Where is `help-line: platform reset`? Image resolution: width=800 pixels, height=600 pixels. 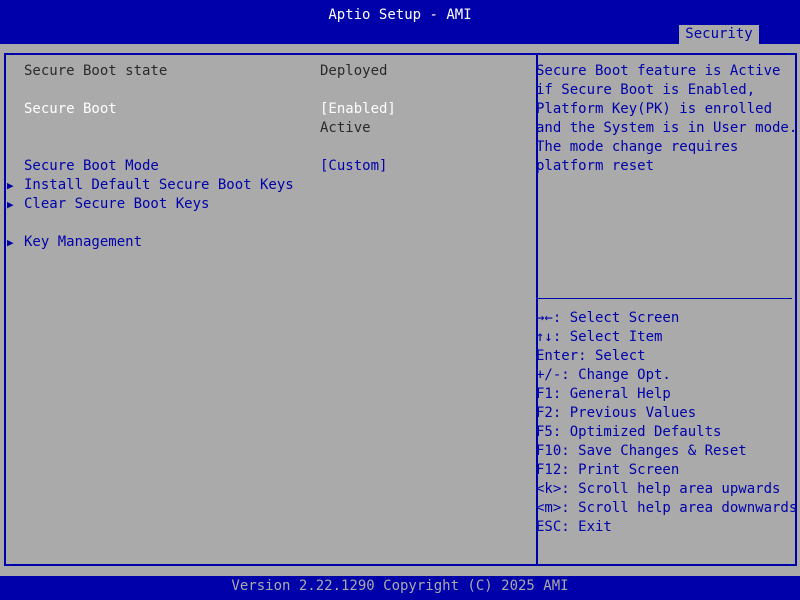 help-line: platform reset is located at coordinates (595, 166).